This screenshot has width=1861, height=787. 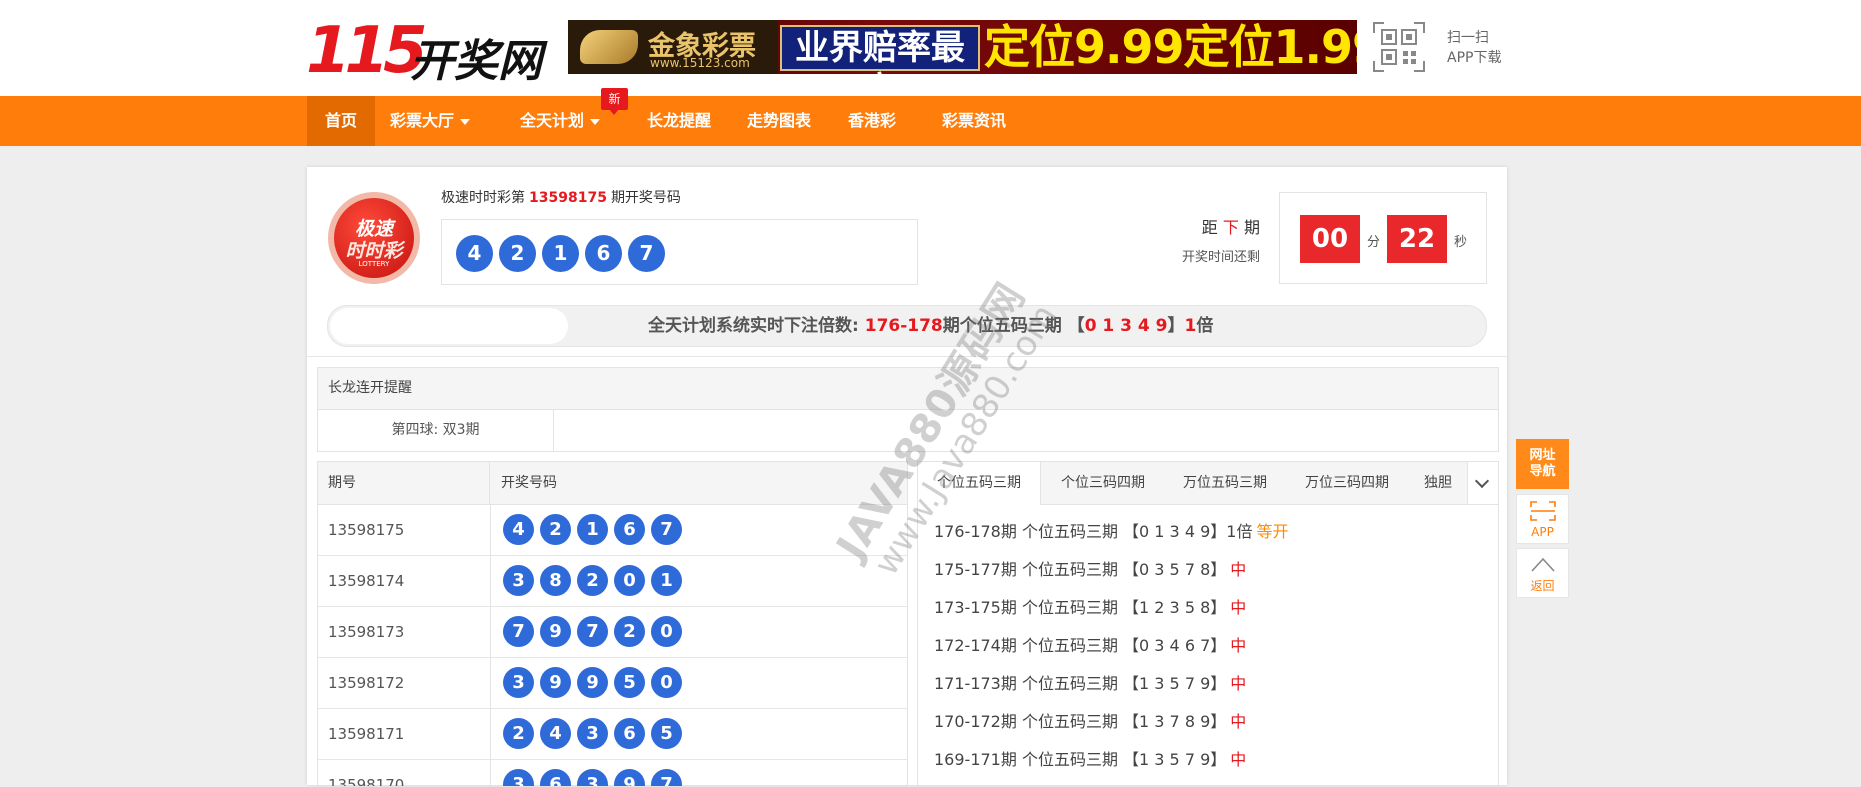 I want to click on caret-down-icon, so click(x=595, y=121).